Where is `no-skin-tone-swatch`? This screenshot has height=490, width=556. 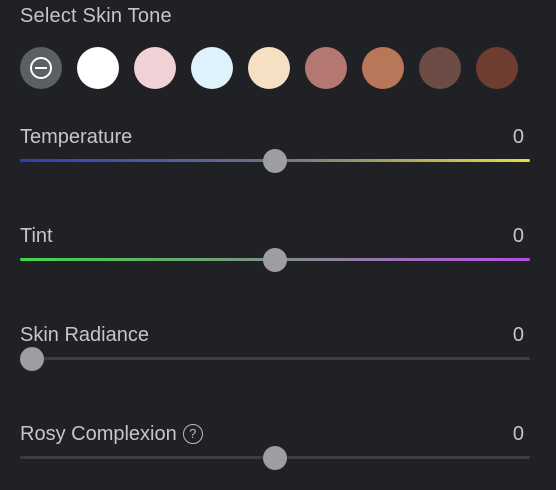 no-skin-tone-swatch is located at coordinates (41, 68).